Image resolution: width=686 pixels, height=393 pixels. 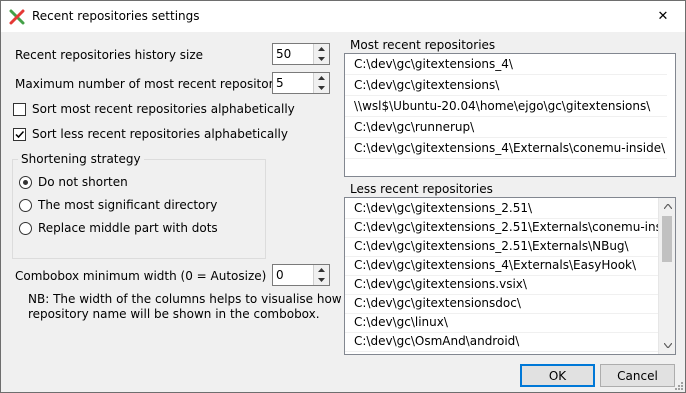 I want to click on cancel-button: Cancel, so click(x=637, y=375).